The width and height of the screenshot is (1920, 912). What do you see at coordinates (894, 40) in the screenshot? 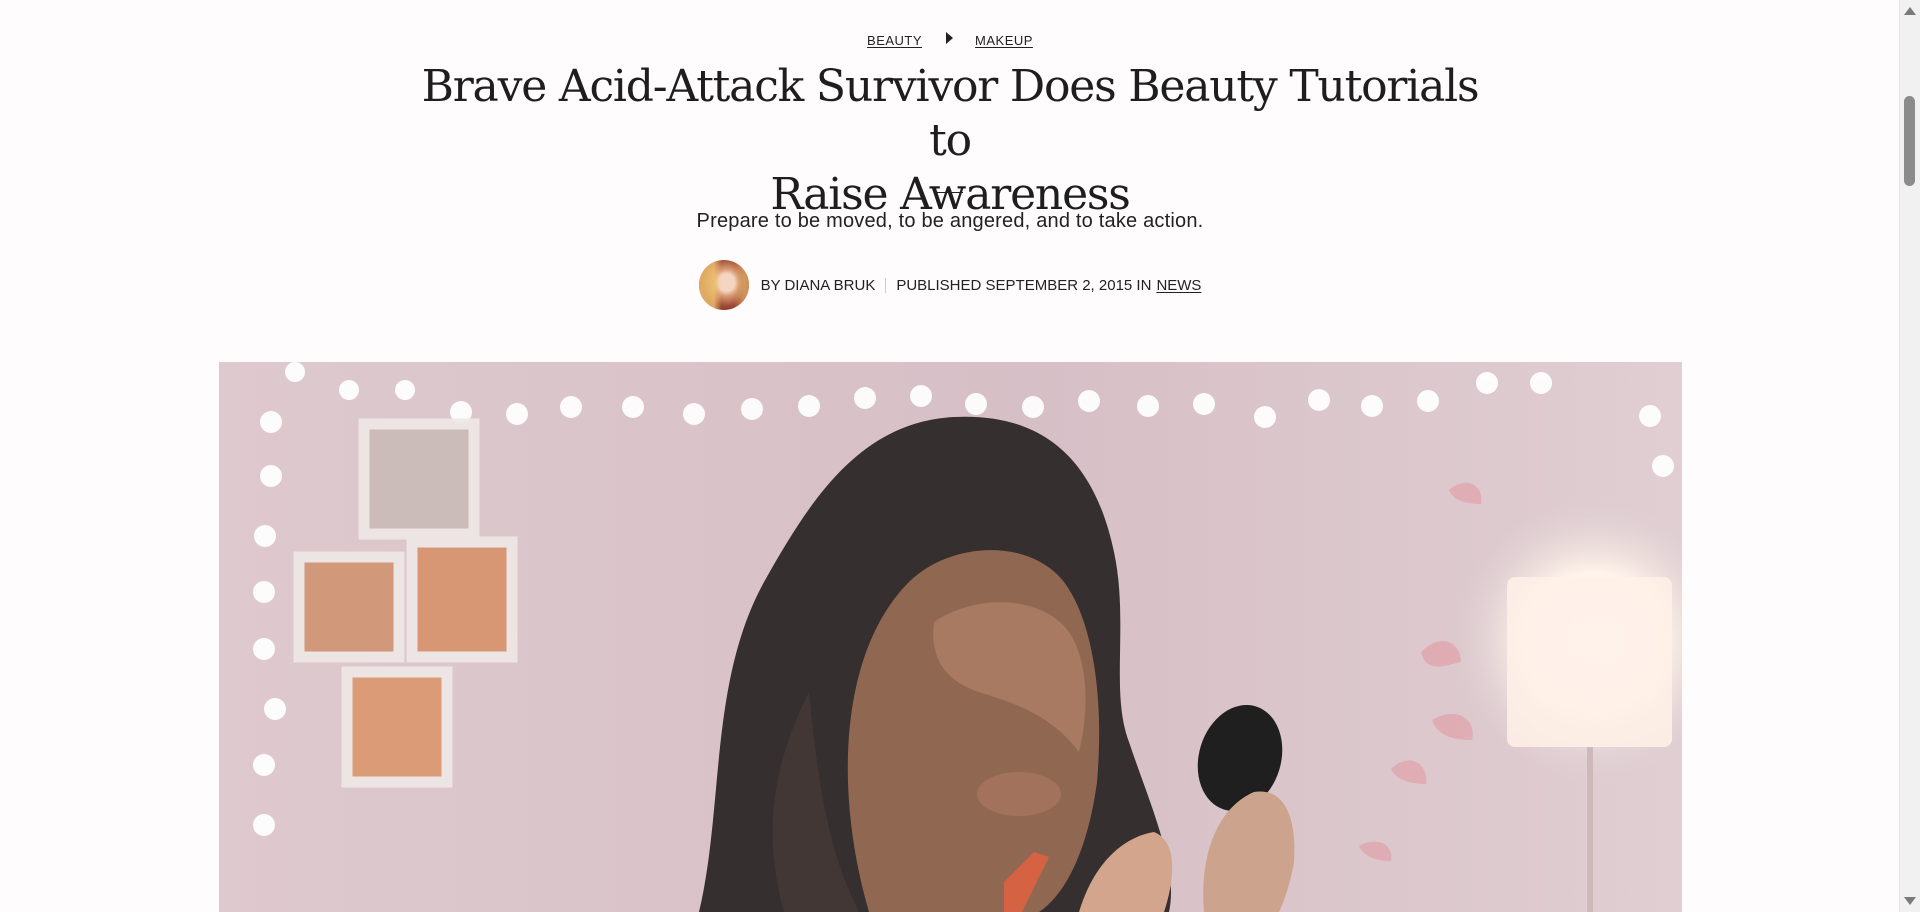
I see `breadcrumb-beauty-link: BEAUTY` at bounding box center [894, 40].